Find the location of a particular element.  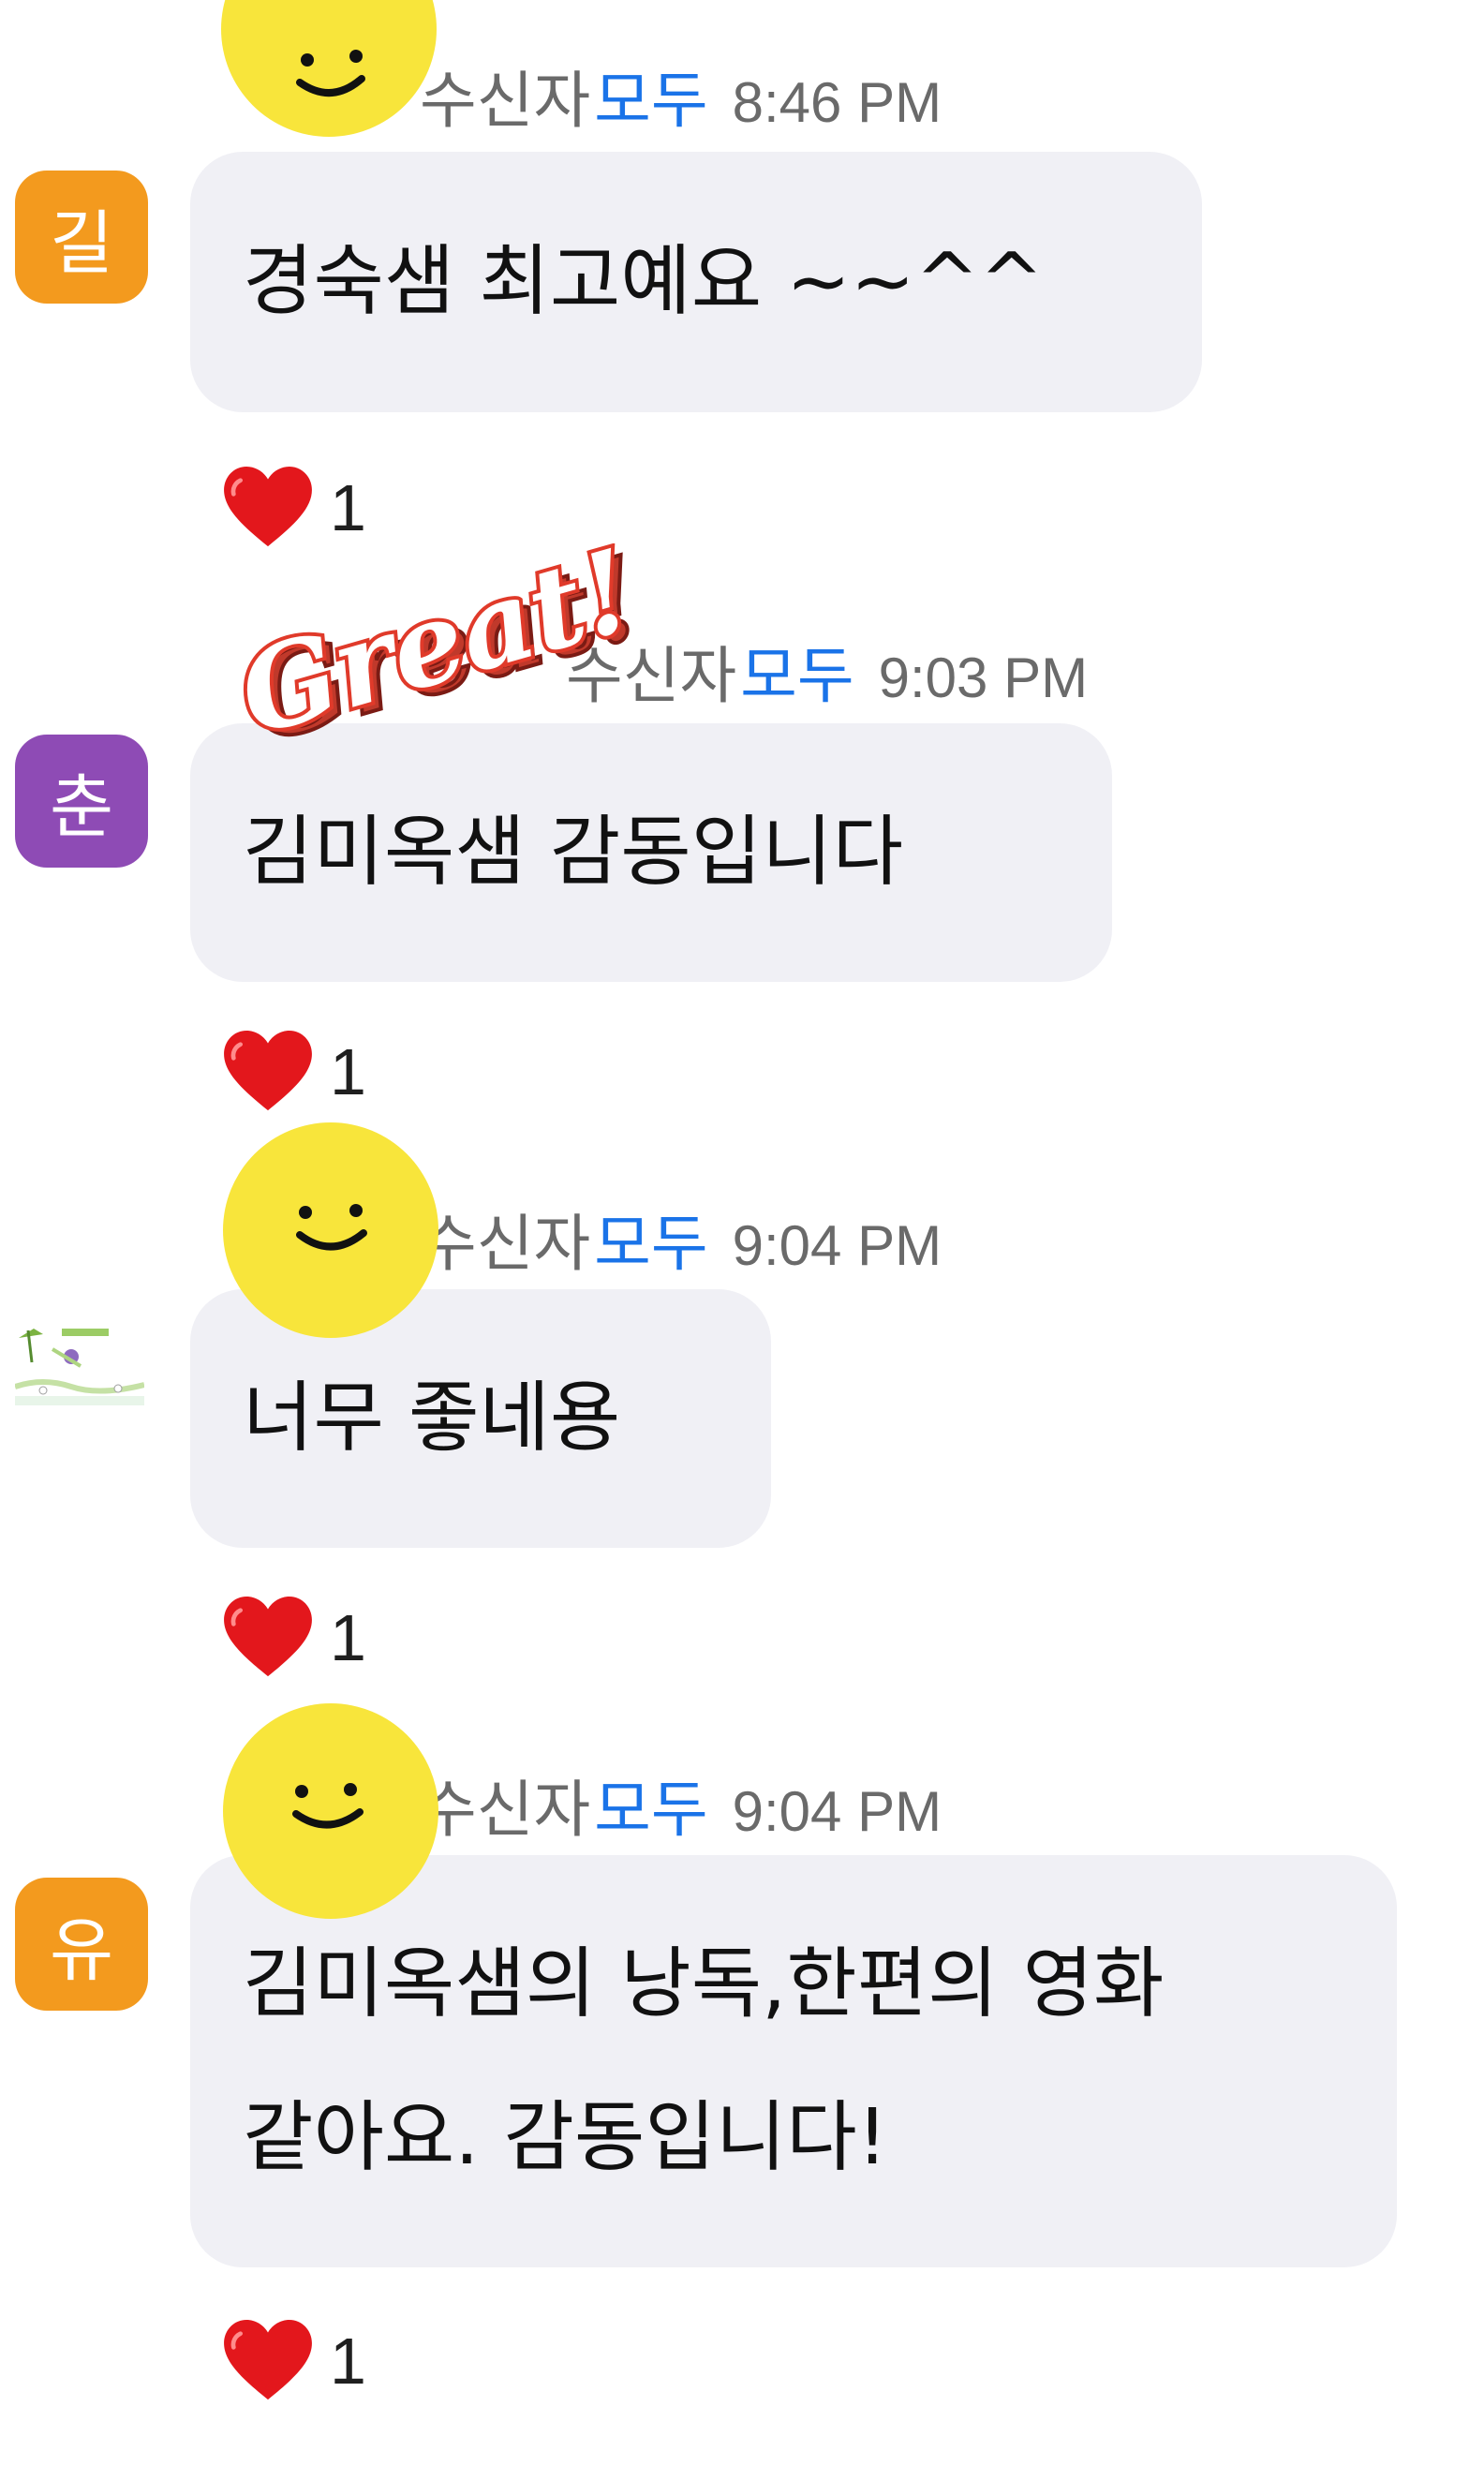

message-time: 8:46 PM is located at coordinates (837, 102).